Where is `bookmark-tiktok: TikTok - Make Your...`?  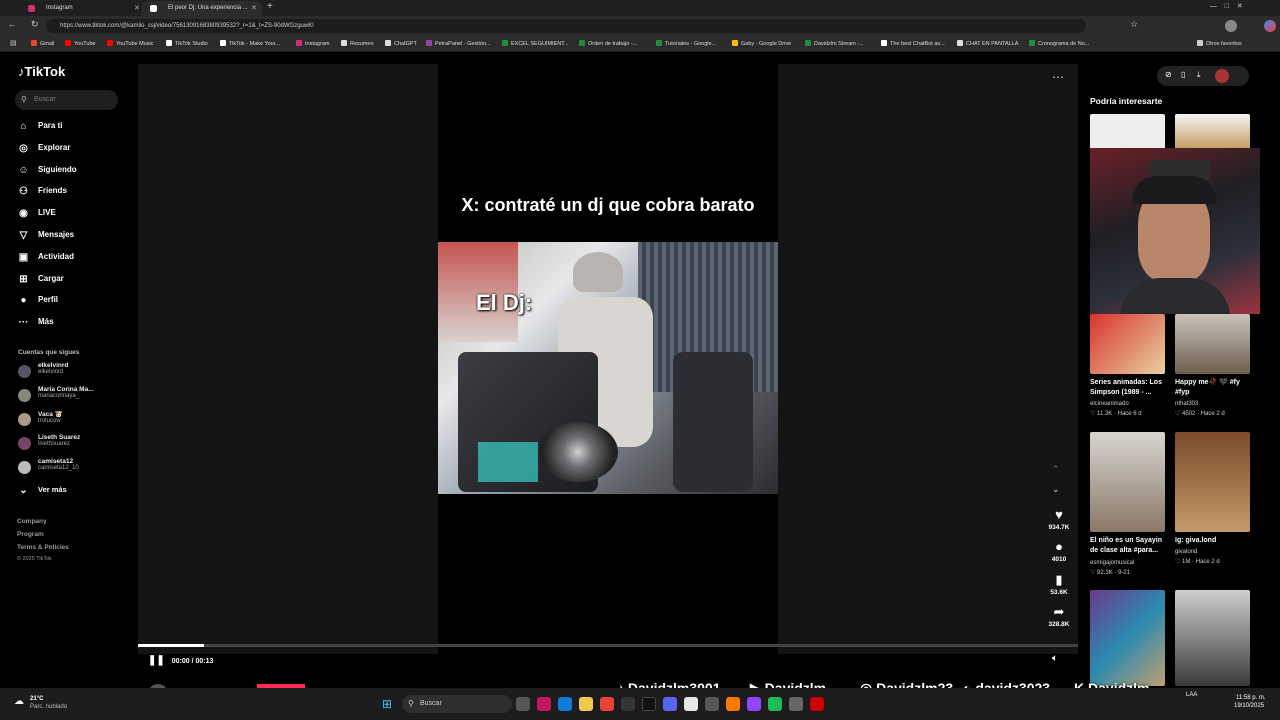 bookmark-tiktok: TikTok - Make Your... is located at coordinates (250, 43).